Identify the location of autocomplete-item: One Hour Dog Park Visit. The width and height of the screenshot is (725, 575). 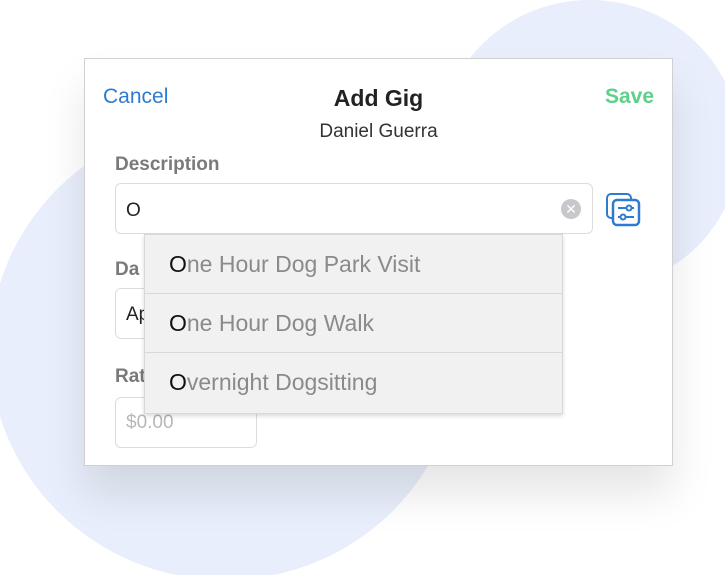
(353, 264).